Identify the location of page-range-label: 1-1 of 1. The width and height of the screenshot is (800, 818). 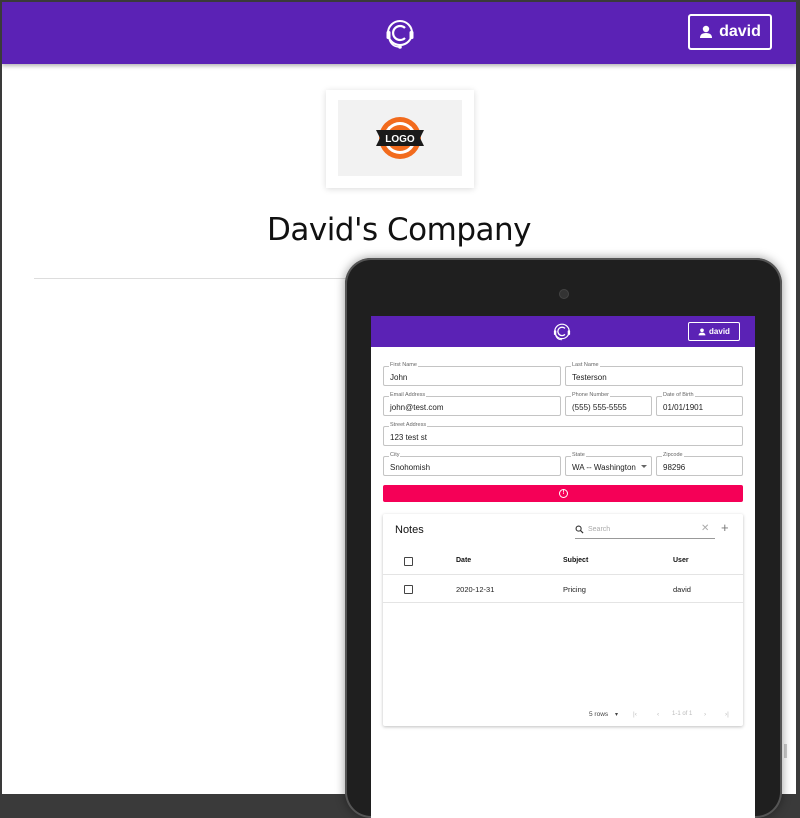
(682, 714).